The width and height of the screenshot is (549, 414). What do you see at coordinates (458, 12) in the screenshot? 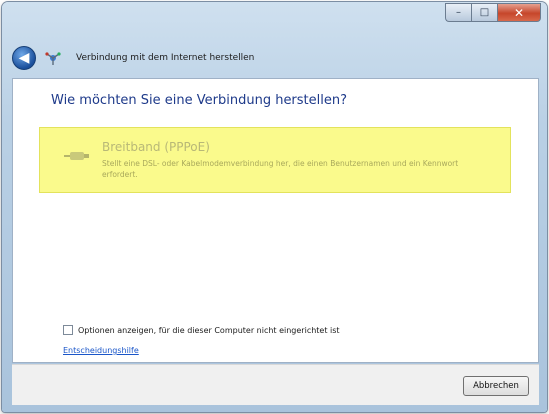
I see `minimize-button: –` at bounding box center [458, 12].